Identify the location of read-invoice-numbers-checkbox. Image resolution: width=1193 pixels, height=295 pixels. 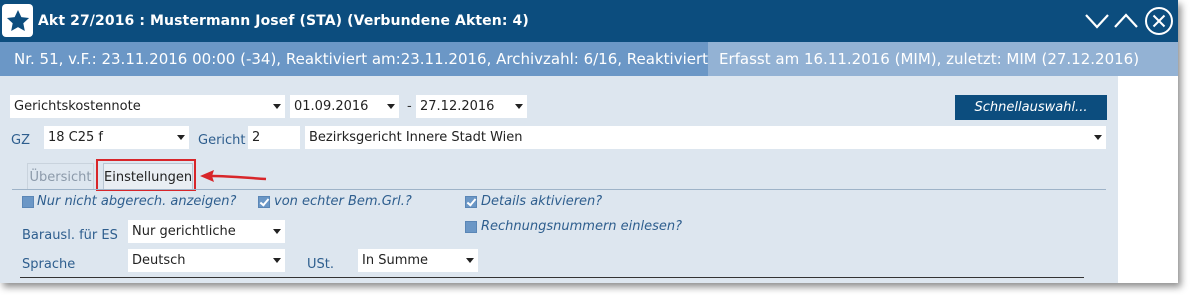
(471, 227).